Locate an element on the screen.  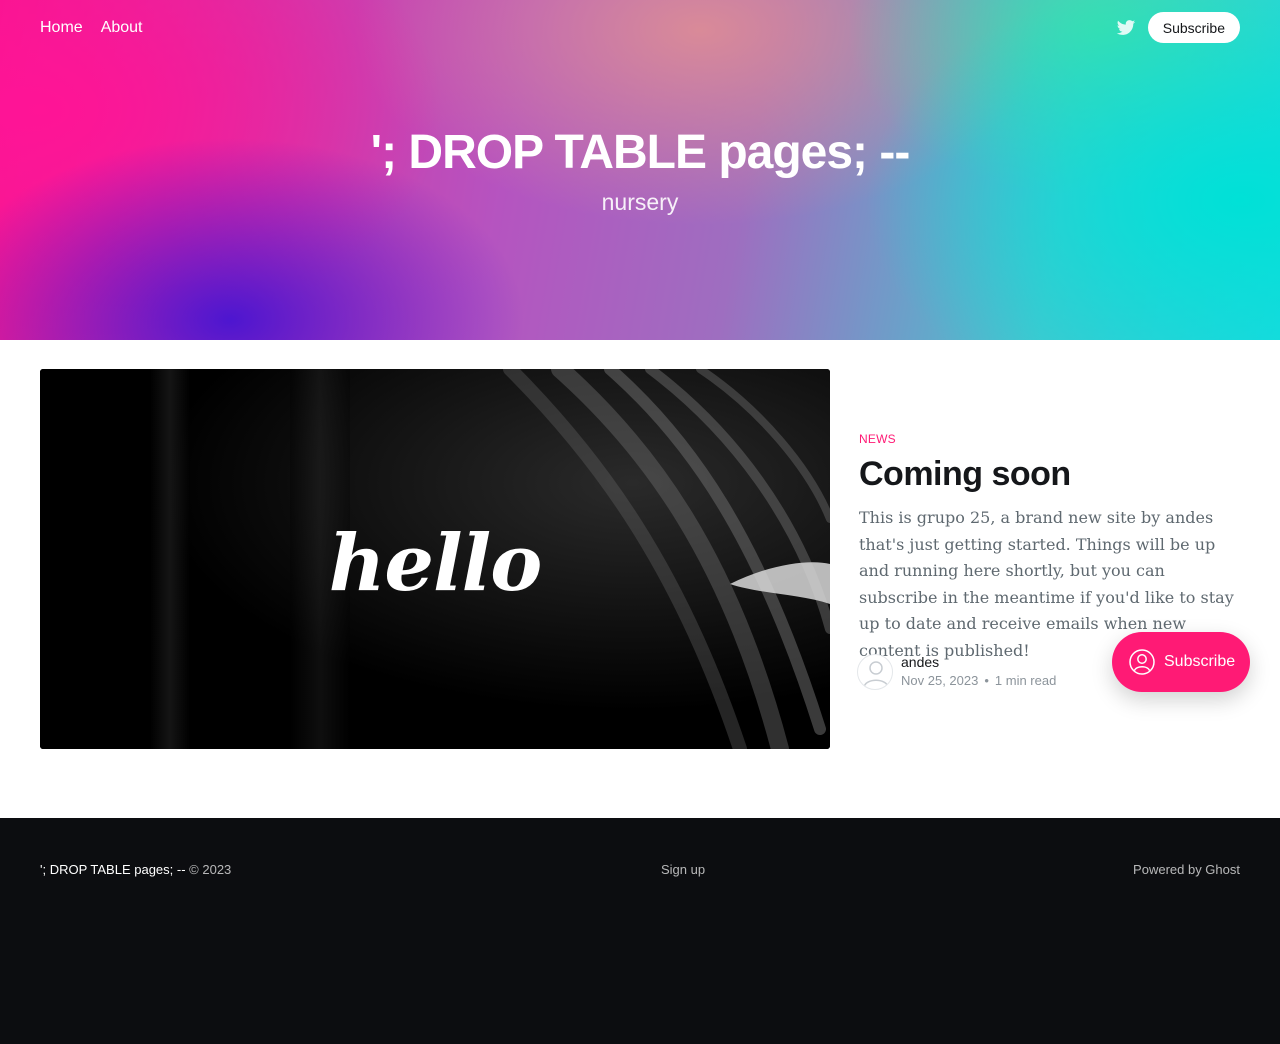
portal-subscribe-button: Subscribe is located at coordinates (1181, 662).